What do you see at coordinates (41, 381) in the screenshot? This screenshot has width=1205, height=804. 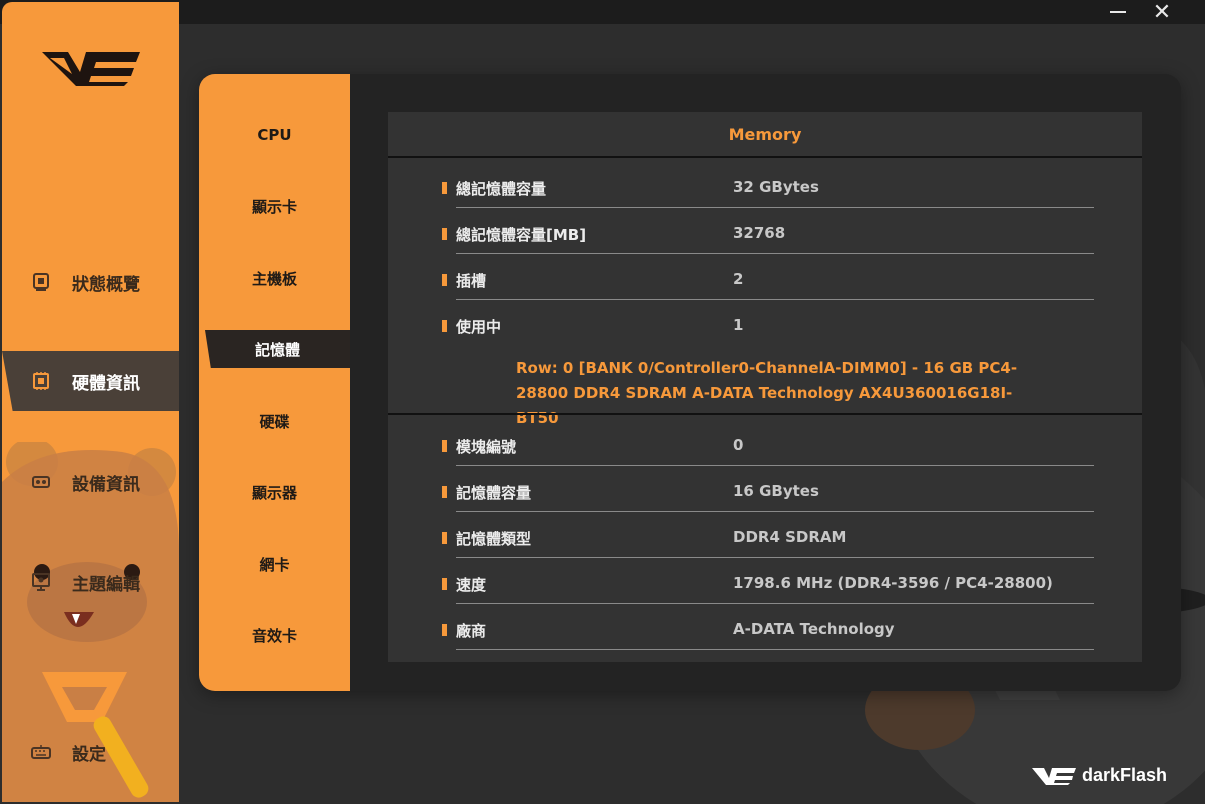 I see `chip-icon` at bounding box center [41, 381].